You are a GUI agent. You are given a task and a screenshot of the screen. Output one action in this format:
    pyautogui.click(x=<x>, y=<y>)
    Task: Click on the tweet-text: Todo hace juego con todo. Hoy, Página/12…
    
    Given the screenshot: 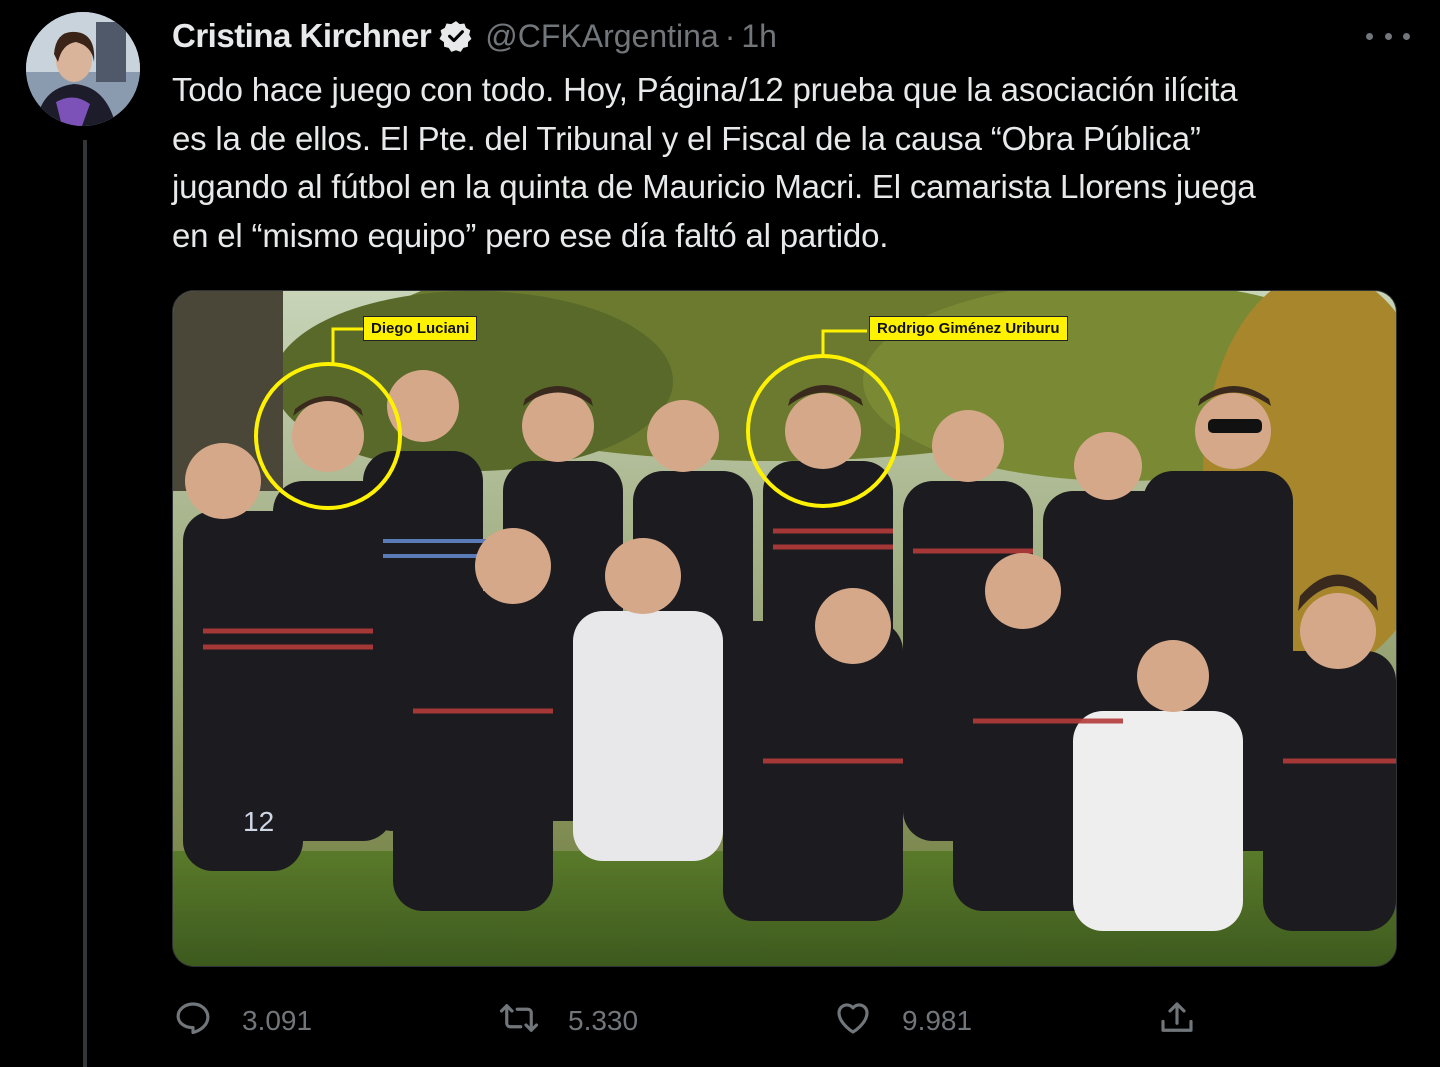 What is the action you would take?
    pyautogui.click(x=714, y=162)
    